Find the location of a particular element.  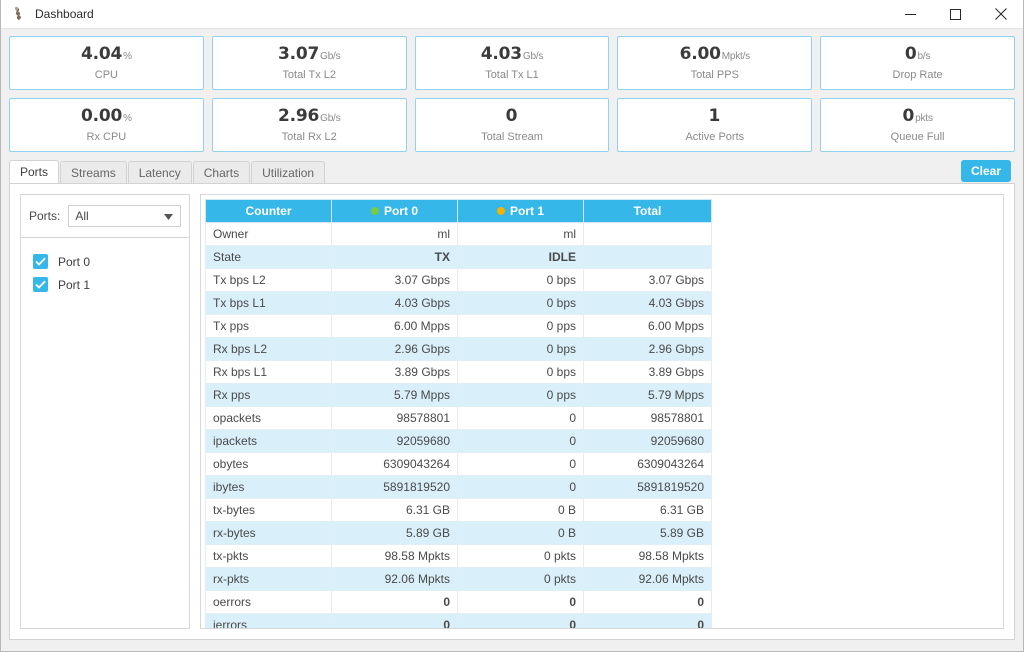

cell-port0: 6.31 GB is located at coordinates (394, 510).